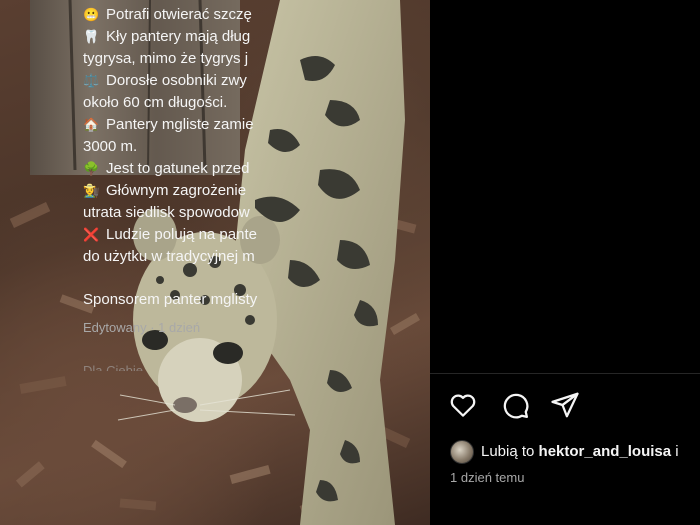  What do you see at coordinates (91, 190) in the screenshot?
I see `farmer-emoji-icon: 👩‍🌾` at bounding box center [91, 190].